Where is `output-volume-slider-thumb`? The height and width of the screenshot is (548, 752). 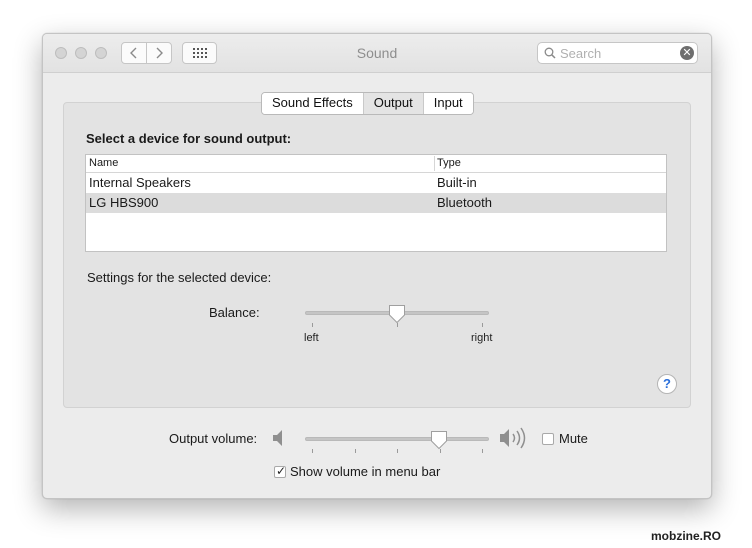 output-volume-slider-thumb is located at coordinates (439, 440).